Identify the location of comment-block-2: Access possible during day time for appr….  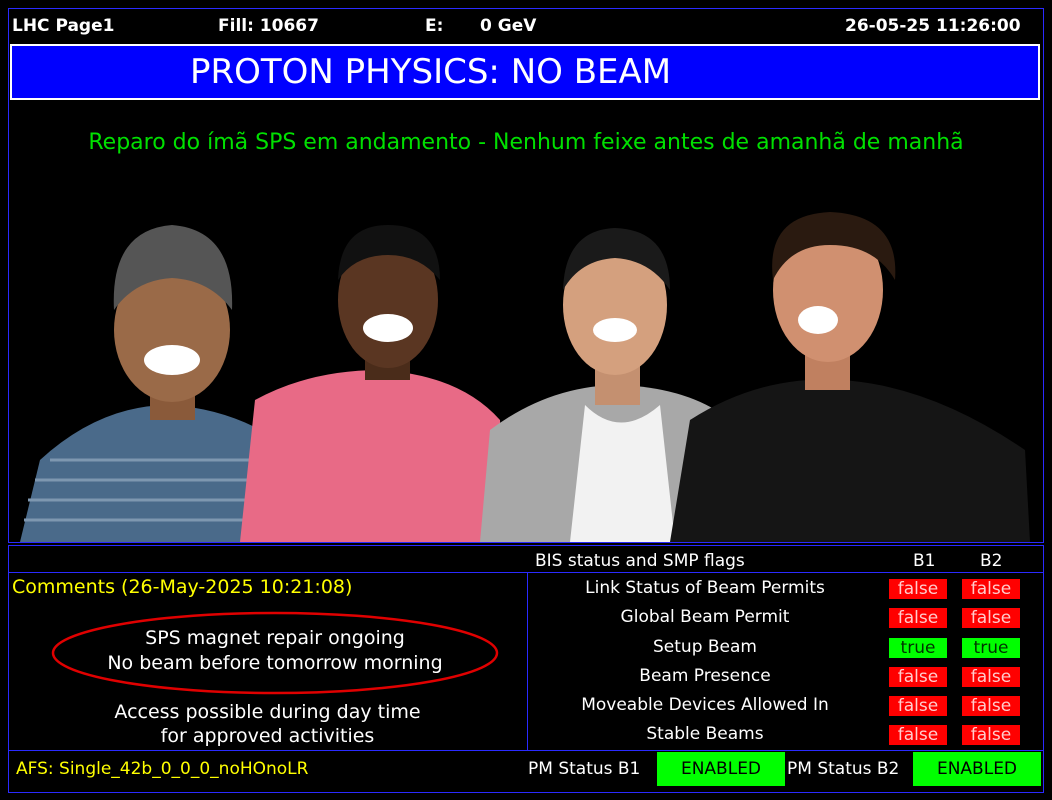
(267, 724).